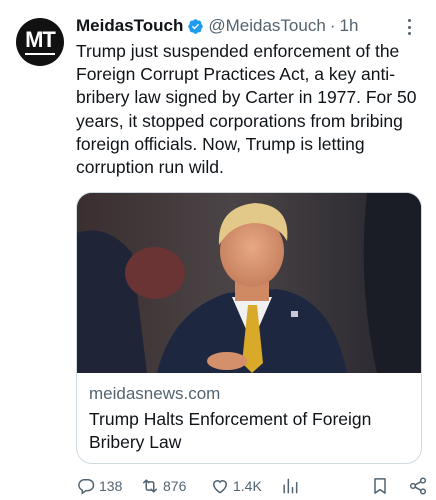  I want to click on retweet-button: 876, so click(175, 486).